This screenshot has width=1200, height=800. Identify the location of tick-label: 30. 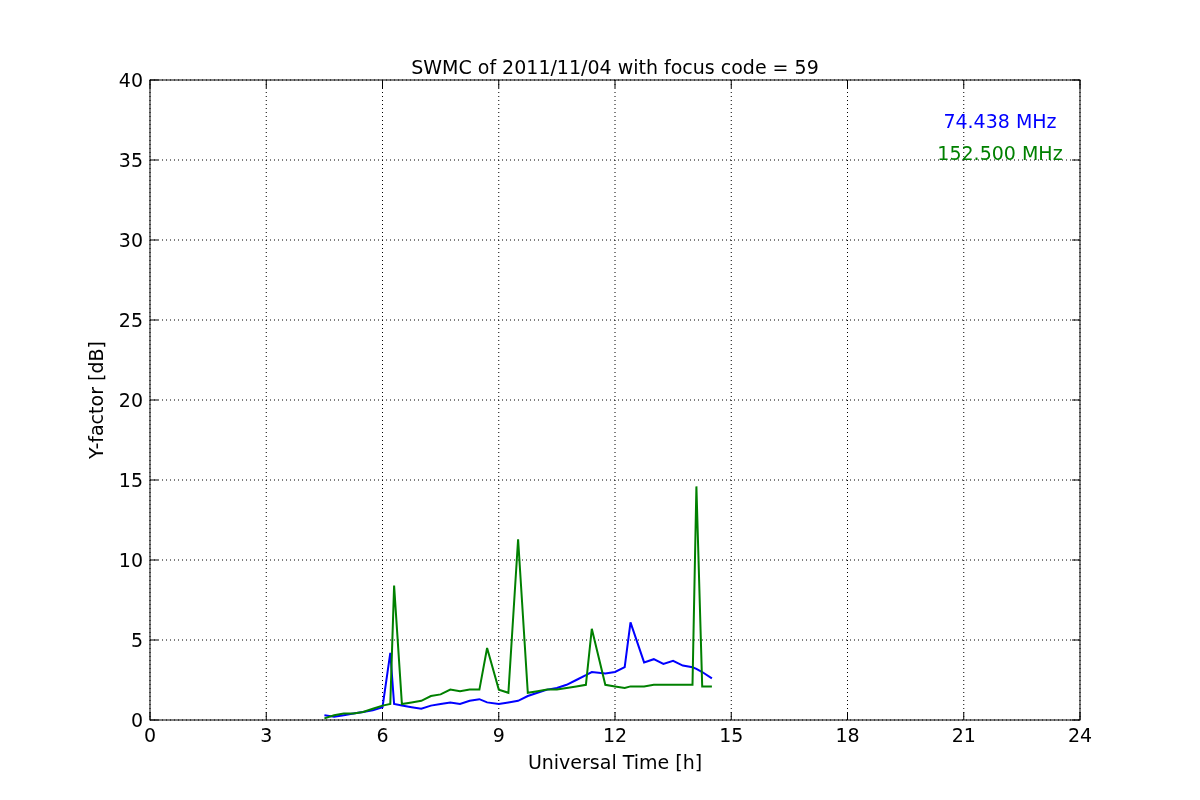
(130, 240).